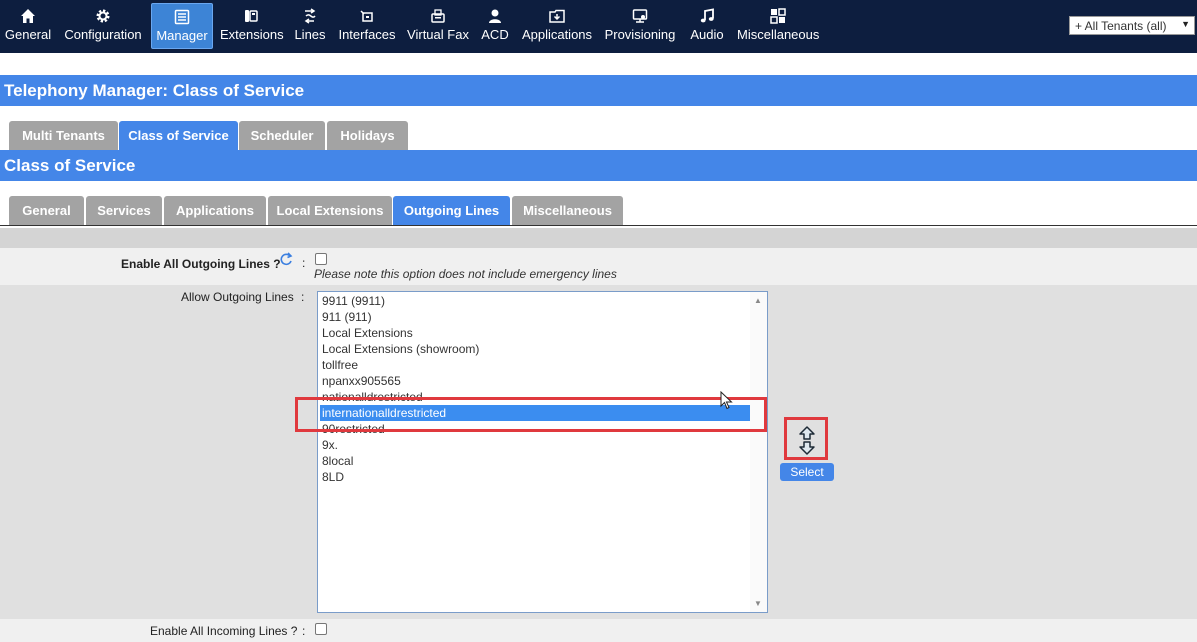 This screenshot has height=642, width=1197. Describe the element at coordinates (535, 445) in the screenshot. I see `list-item: 9x.` at that location.